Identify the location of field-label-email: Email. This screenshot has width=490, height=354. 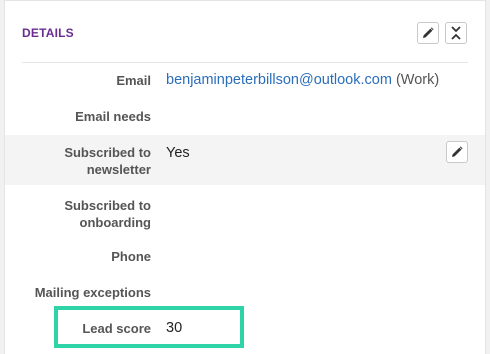
(133, 80).